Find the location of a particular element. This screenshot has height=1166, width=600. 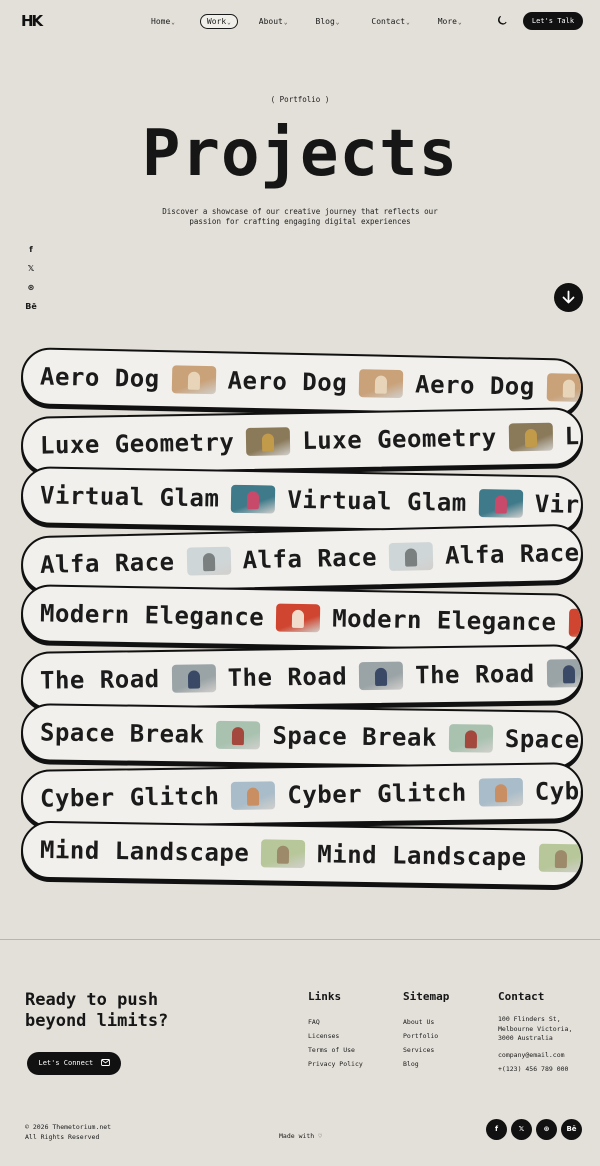

behance-icon: Bē is located at coordinates (571, 1129).